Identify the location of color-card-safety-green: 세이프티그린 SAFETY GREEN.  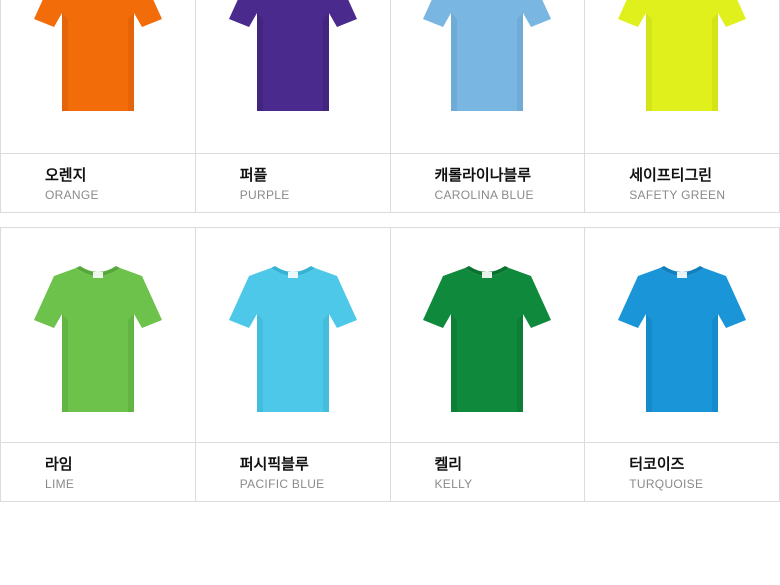
(682, 106).